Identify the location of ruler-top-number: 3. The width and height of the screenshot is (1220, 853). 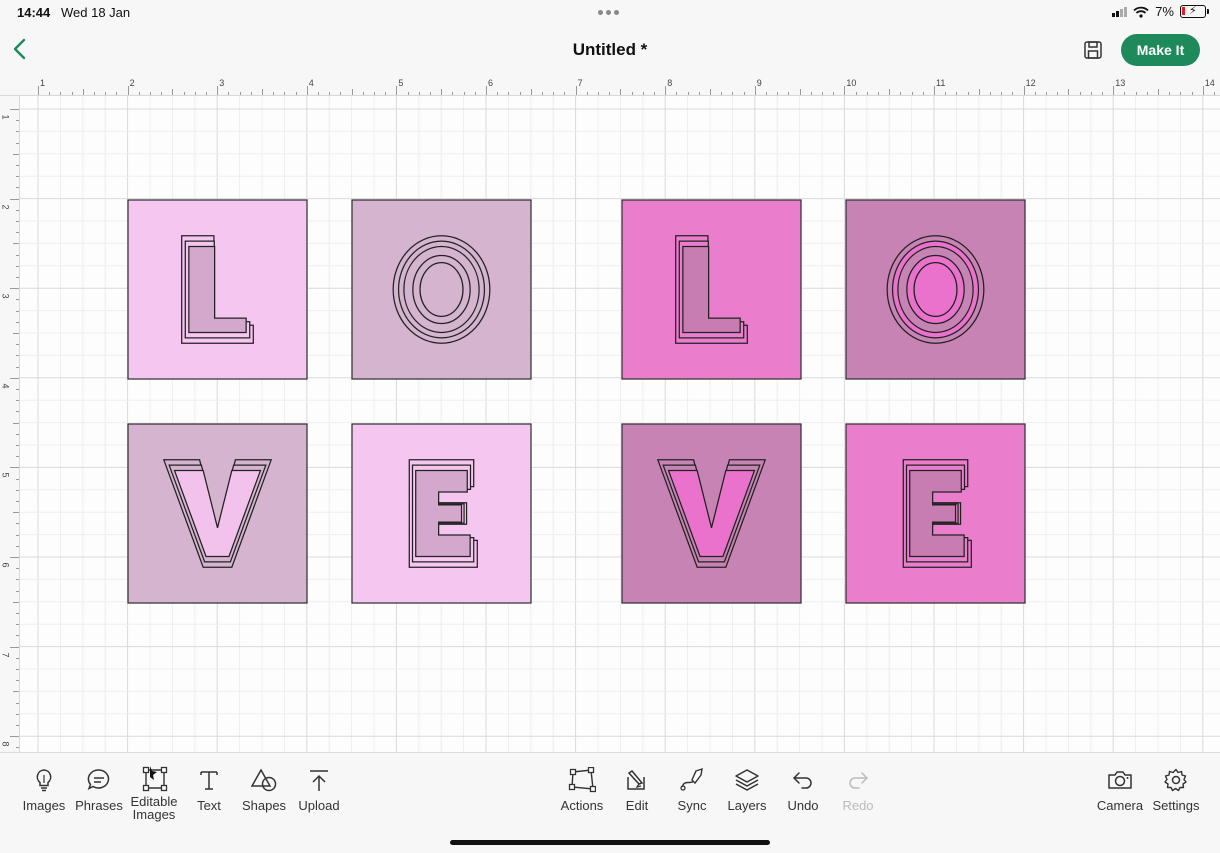
(222, 83).